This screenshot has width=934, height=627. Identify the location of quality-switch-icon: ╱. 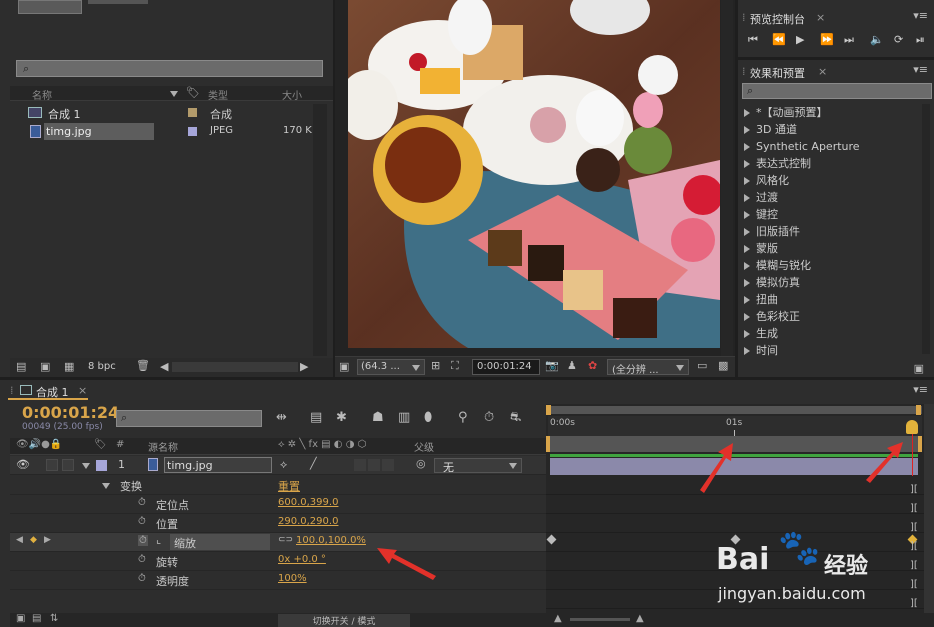
(313, 463).